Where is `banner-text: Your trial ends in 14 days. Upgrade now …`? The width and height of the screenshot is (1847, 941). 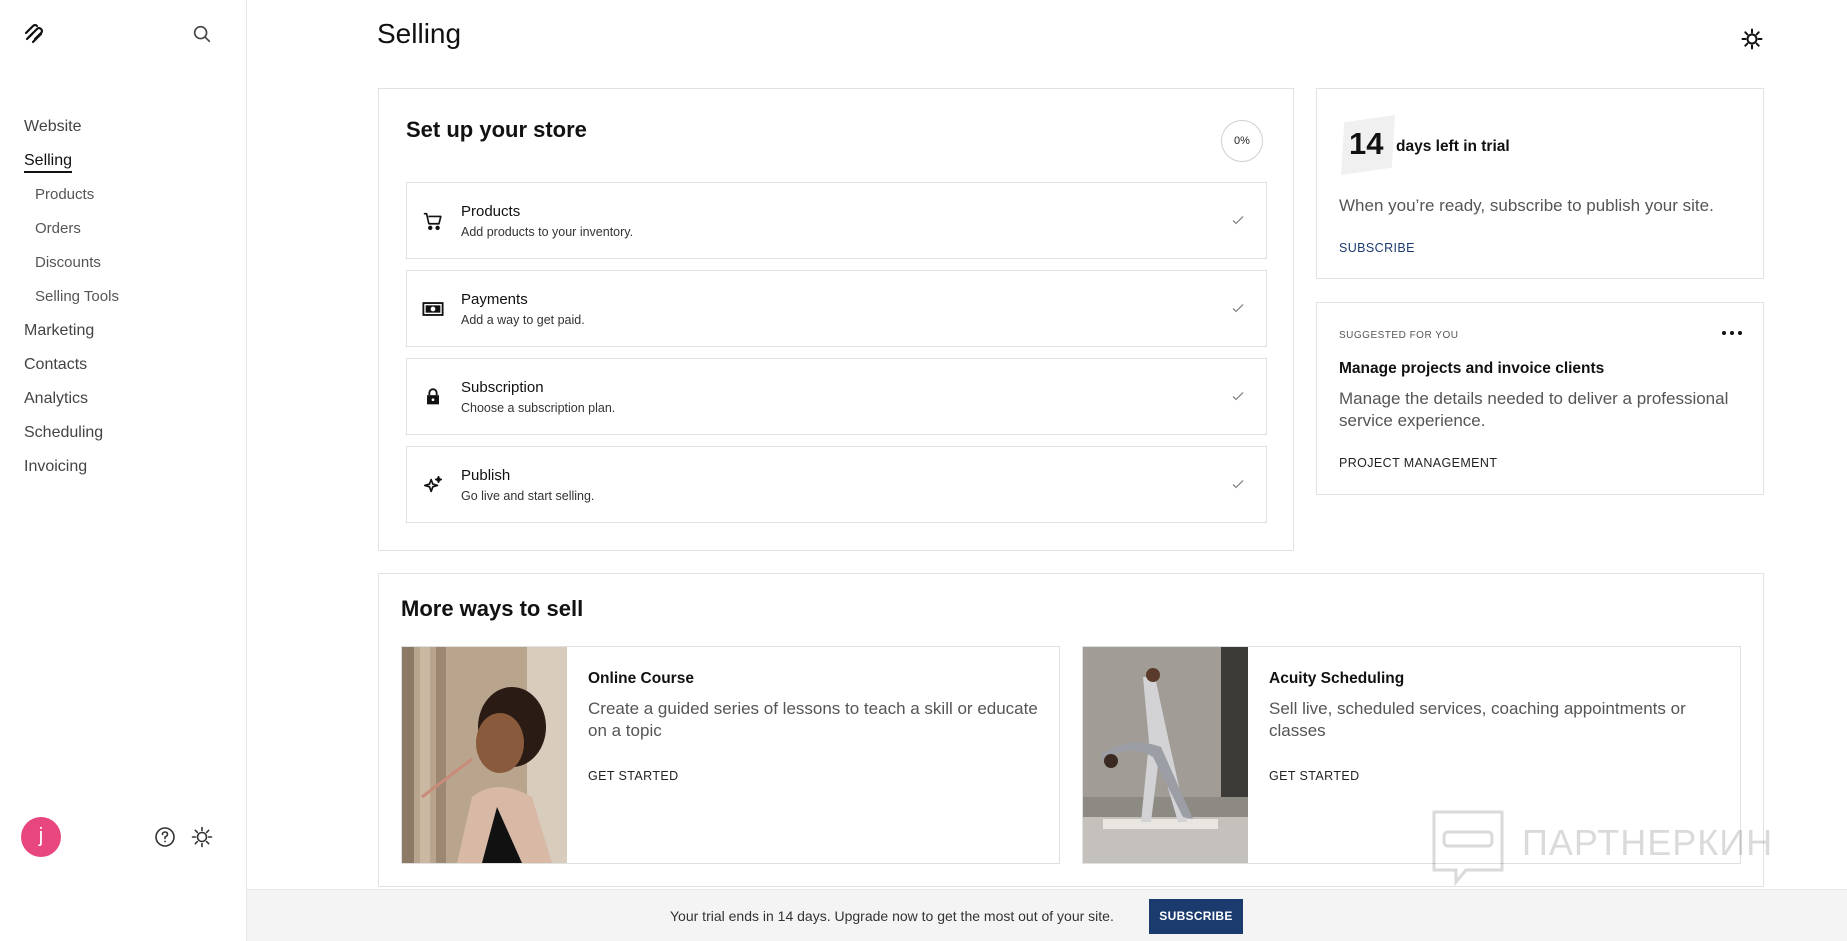
banner-text: Your trial ends in 14 days. Upgrade now … is located at coordinates (892, 916).